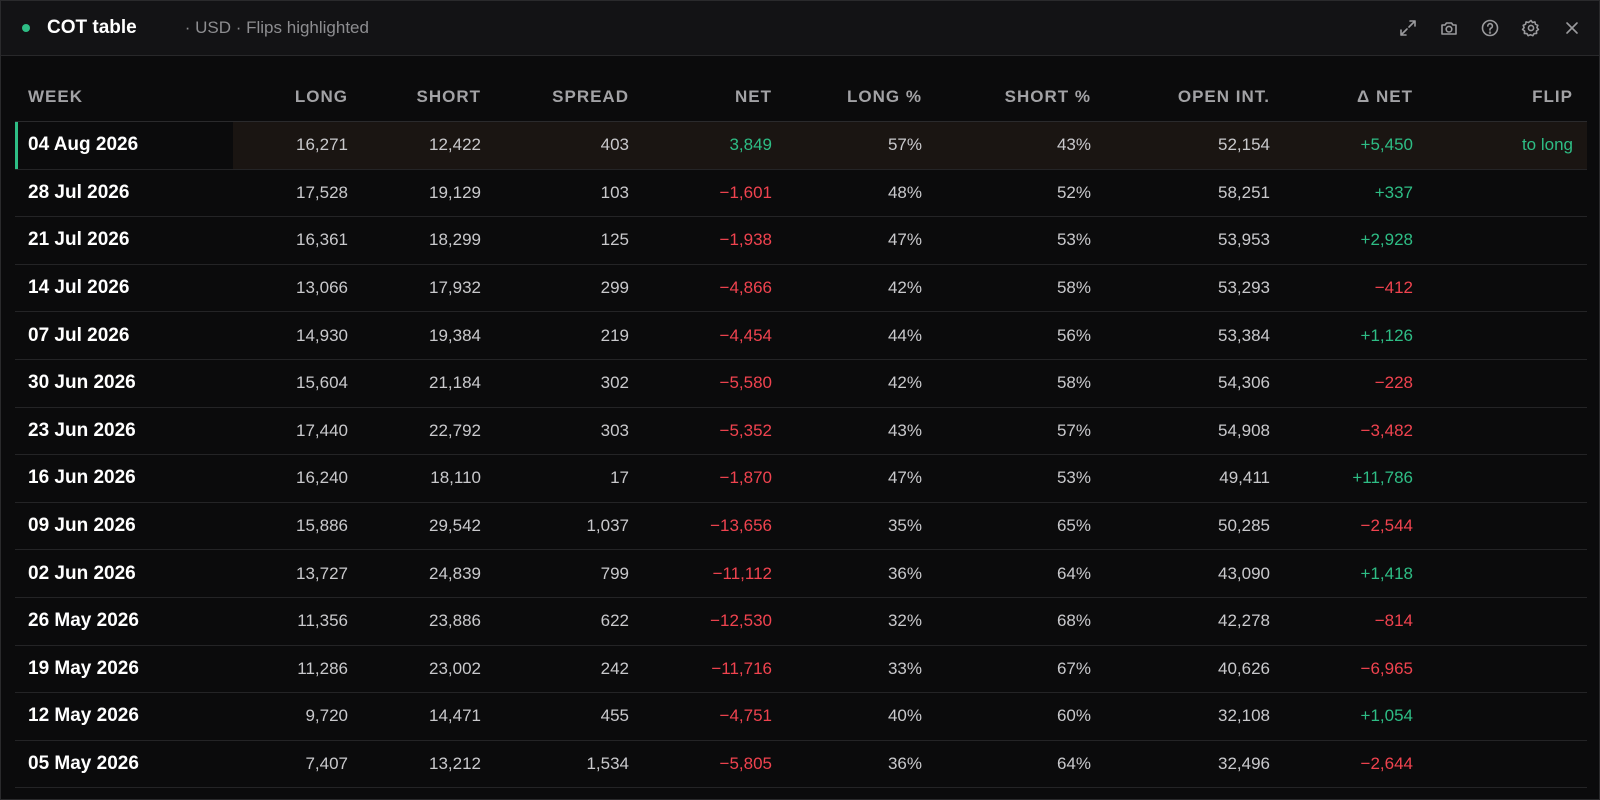 This screenshot has height=800, width=1600. Describe the element at coordinates (428, 716) in the screenshot. I see `cell-short: 14,471` at that location.